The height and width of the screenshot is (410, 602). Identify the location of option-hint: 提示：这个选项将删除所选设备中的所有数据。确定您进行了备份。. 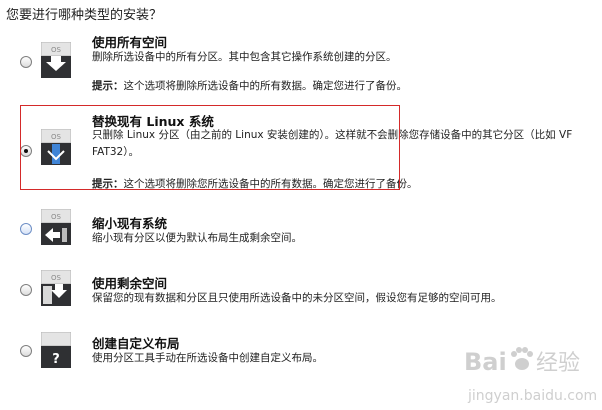
(249, 85).